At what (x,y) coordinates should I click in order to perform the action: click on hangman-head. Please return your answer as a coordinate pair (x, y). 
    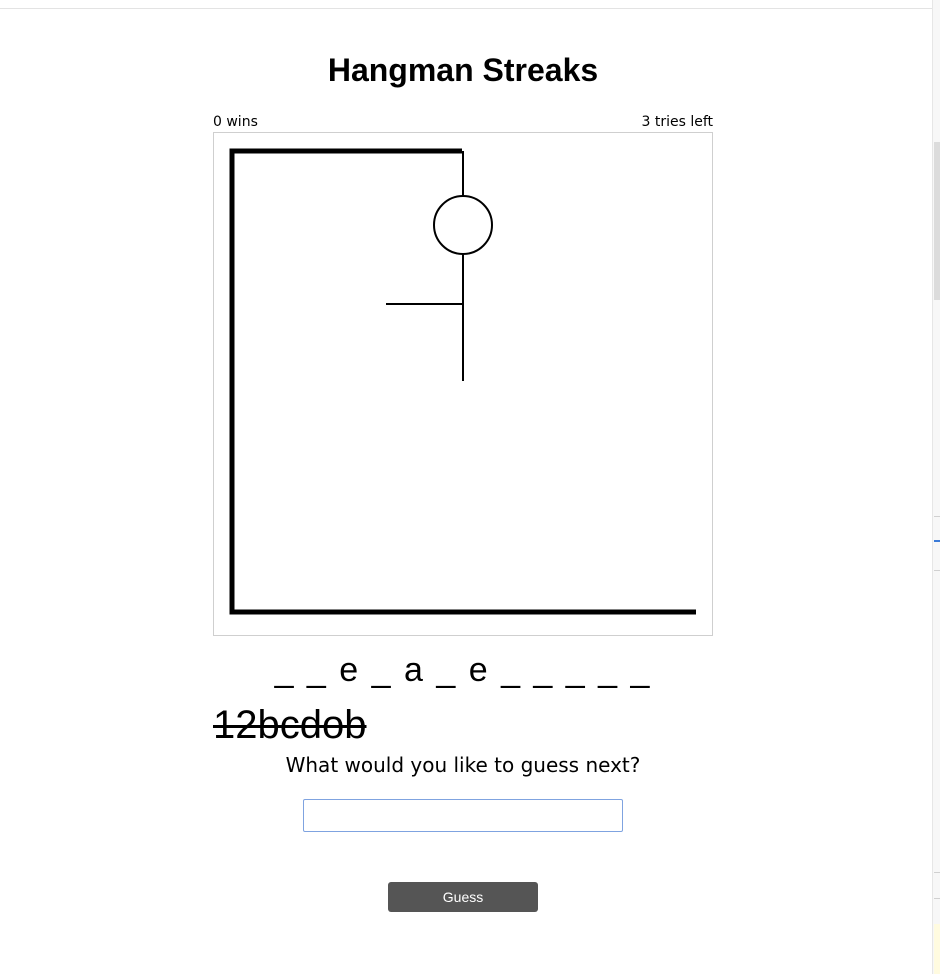
    Looking at the image, I should click on (463, 225).